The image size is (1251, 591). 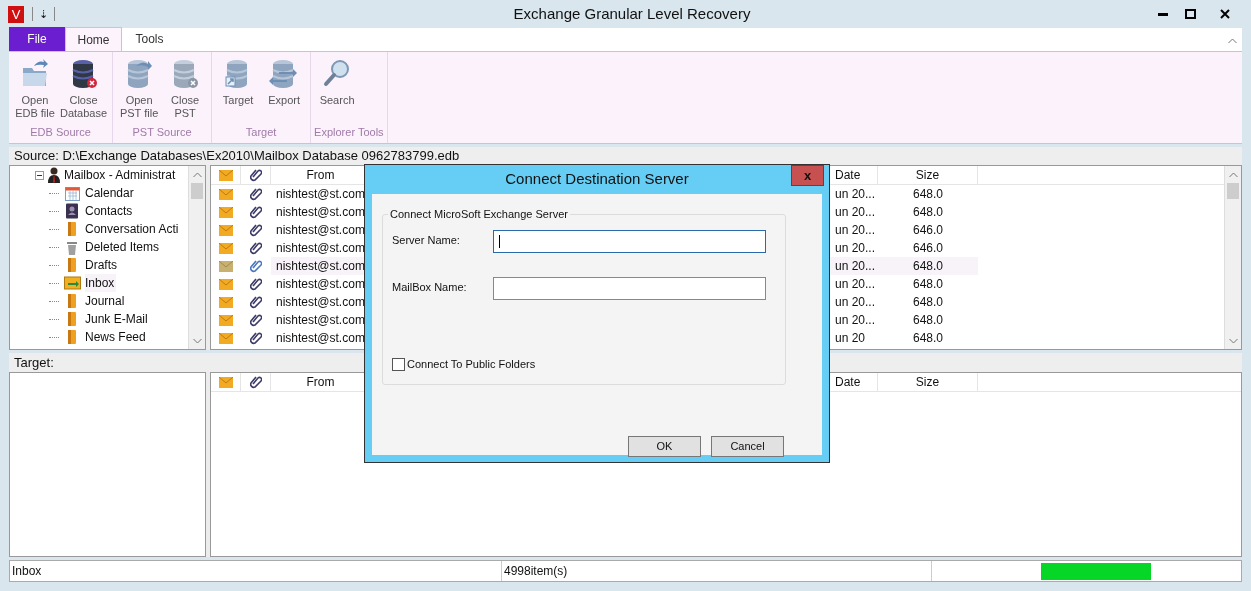 I want to click on ribbon-group-label: Target, so click(x=261, y=132).